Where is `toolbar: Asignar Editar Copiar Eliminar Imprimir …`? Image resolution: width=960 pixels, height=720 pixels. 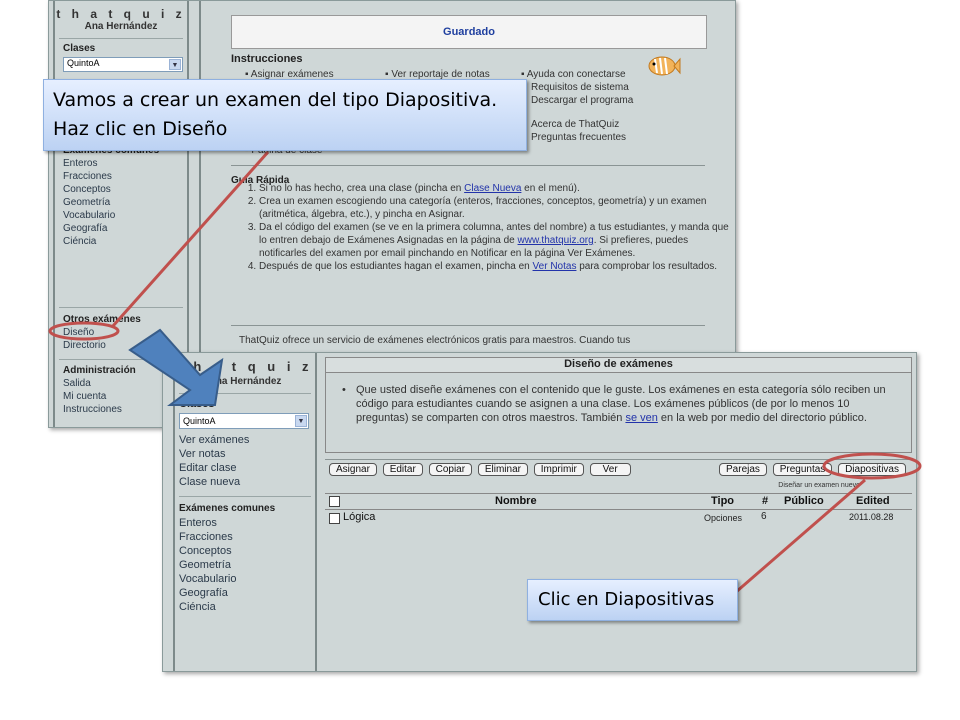 toolbar: Asignar Editar Copiar Eliminar Imprimir … is located at coordinates (618, 474).